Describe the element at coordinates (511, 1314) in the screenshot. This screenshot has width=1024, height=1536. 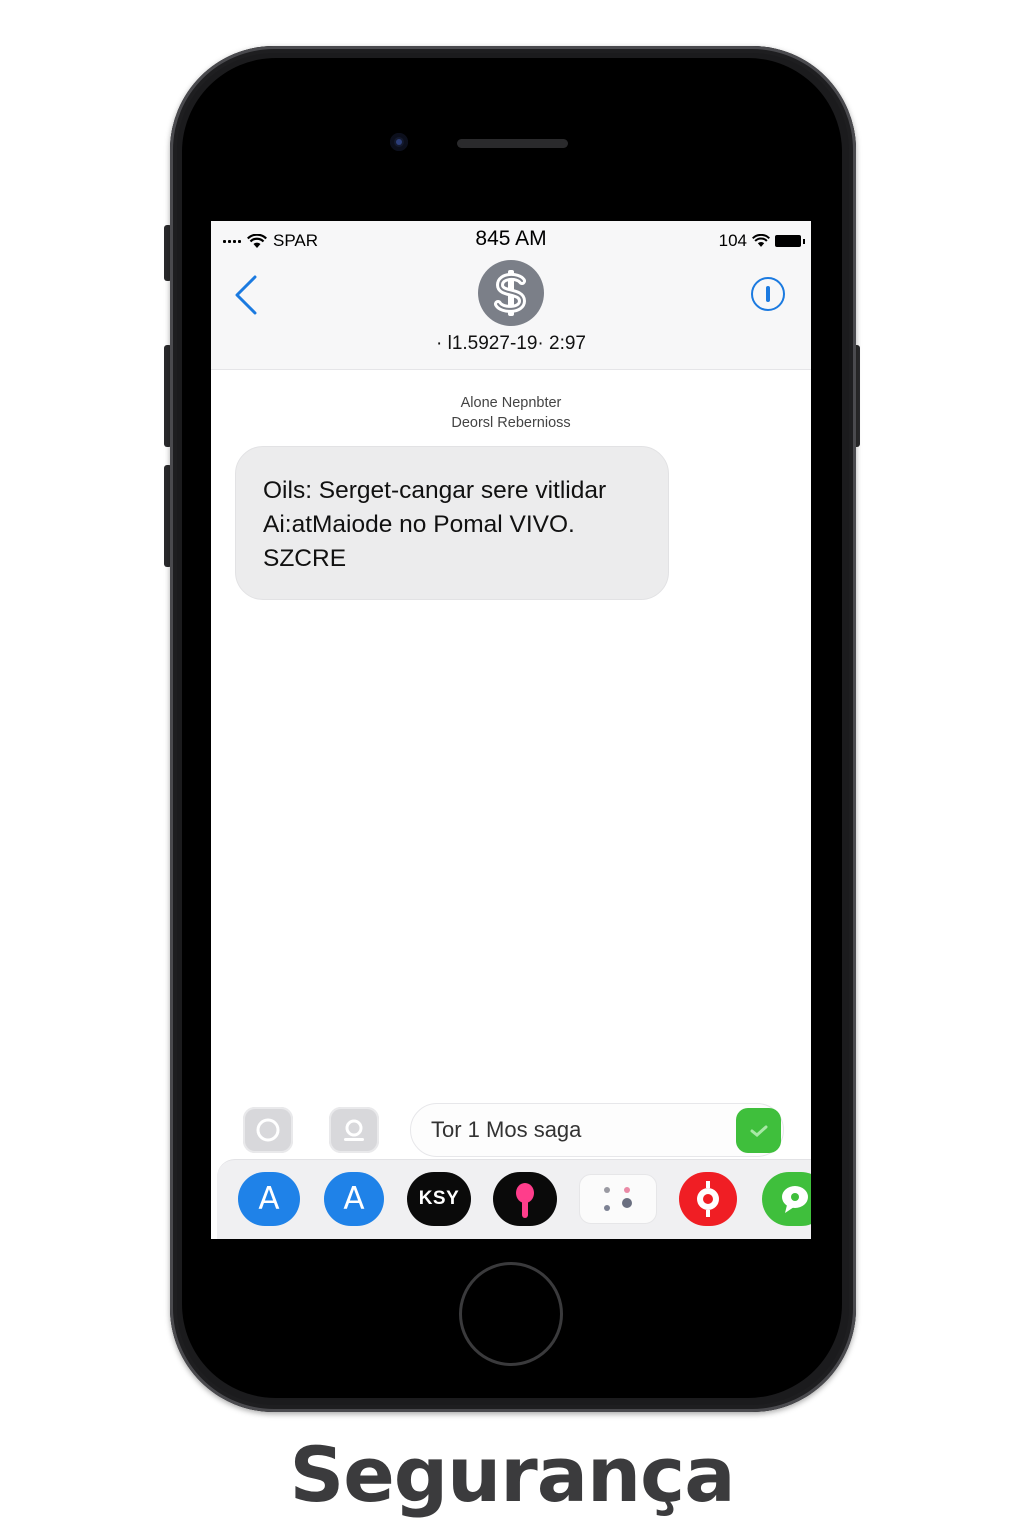
I see `home-button` at that location.